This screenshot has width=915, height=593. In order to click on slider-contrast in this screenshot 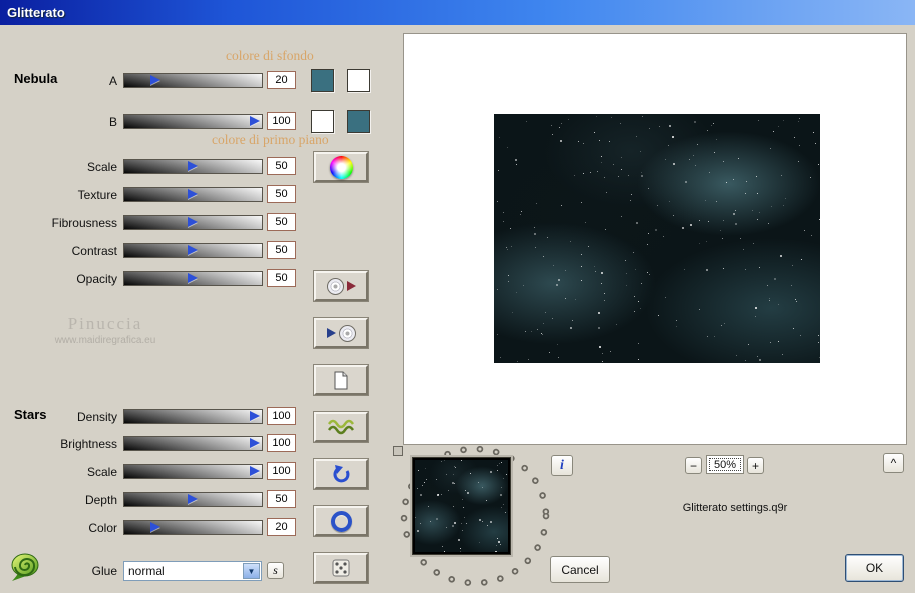, I will do `click(193, 250)`.